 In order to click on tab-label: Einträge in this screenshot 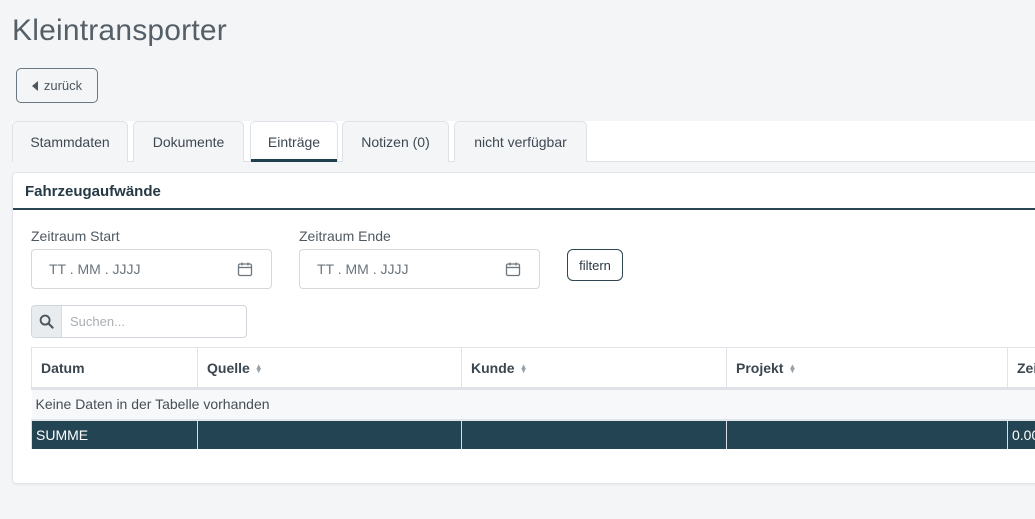, I will do `click(294, 142)`.